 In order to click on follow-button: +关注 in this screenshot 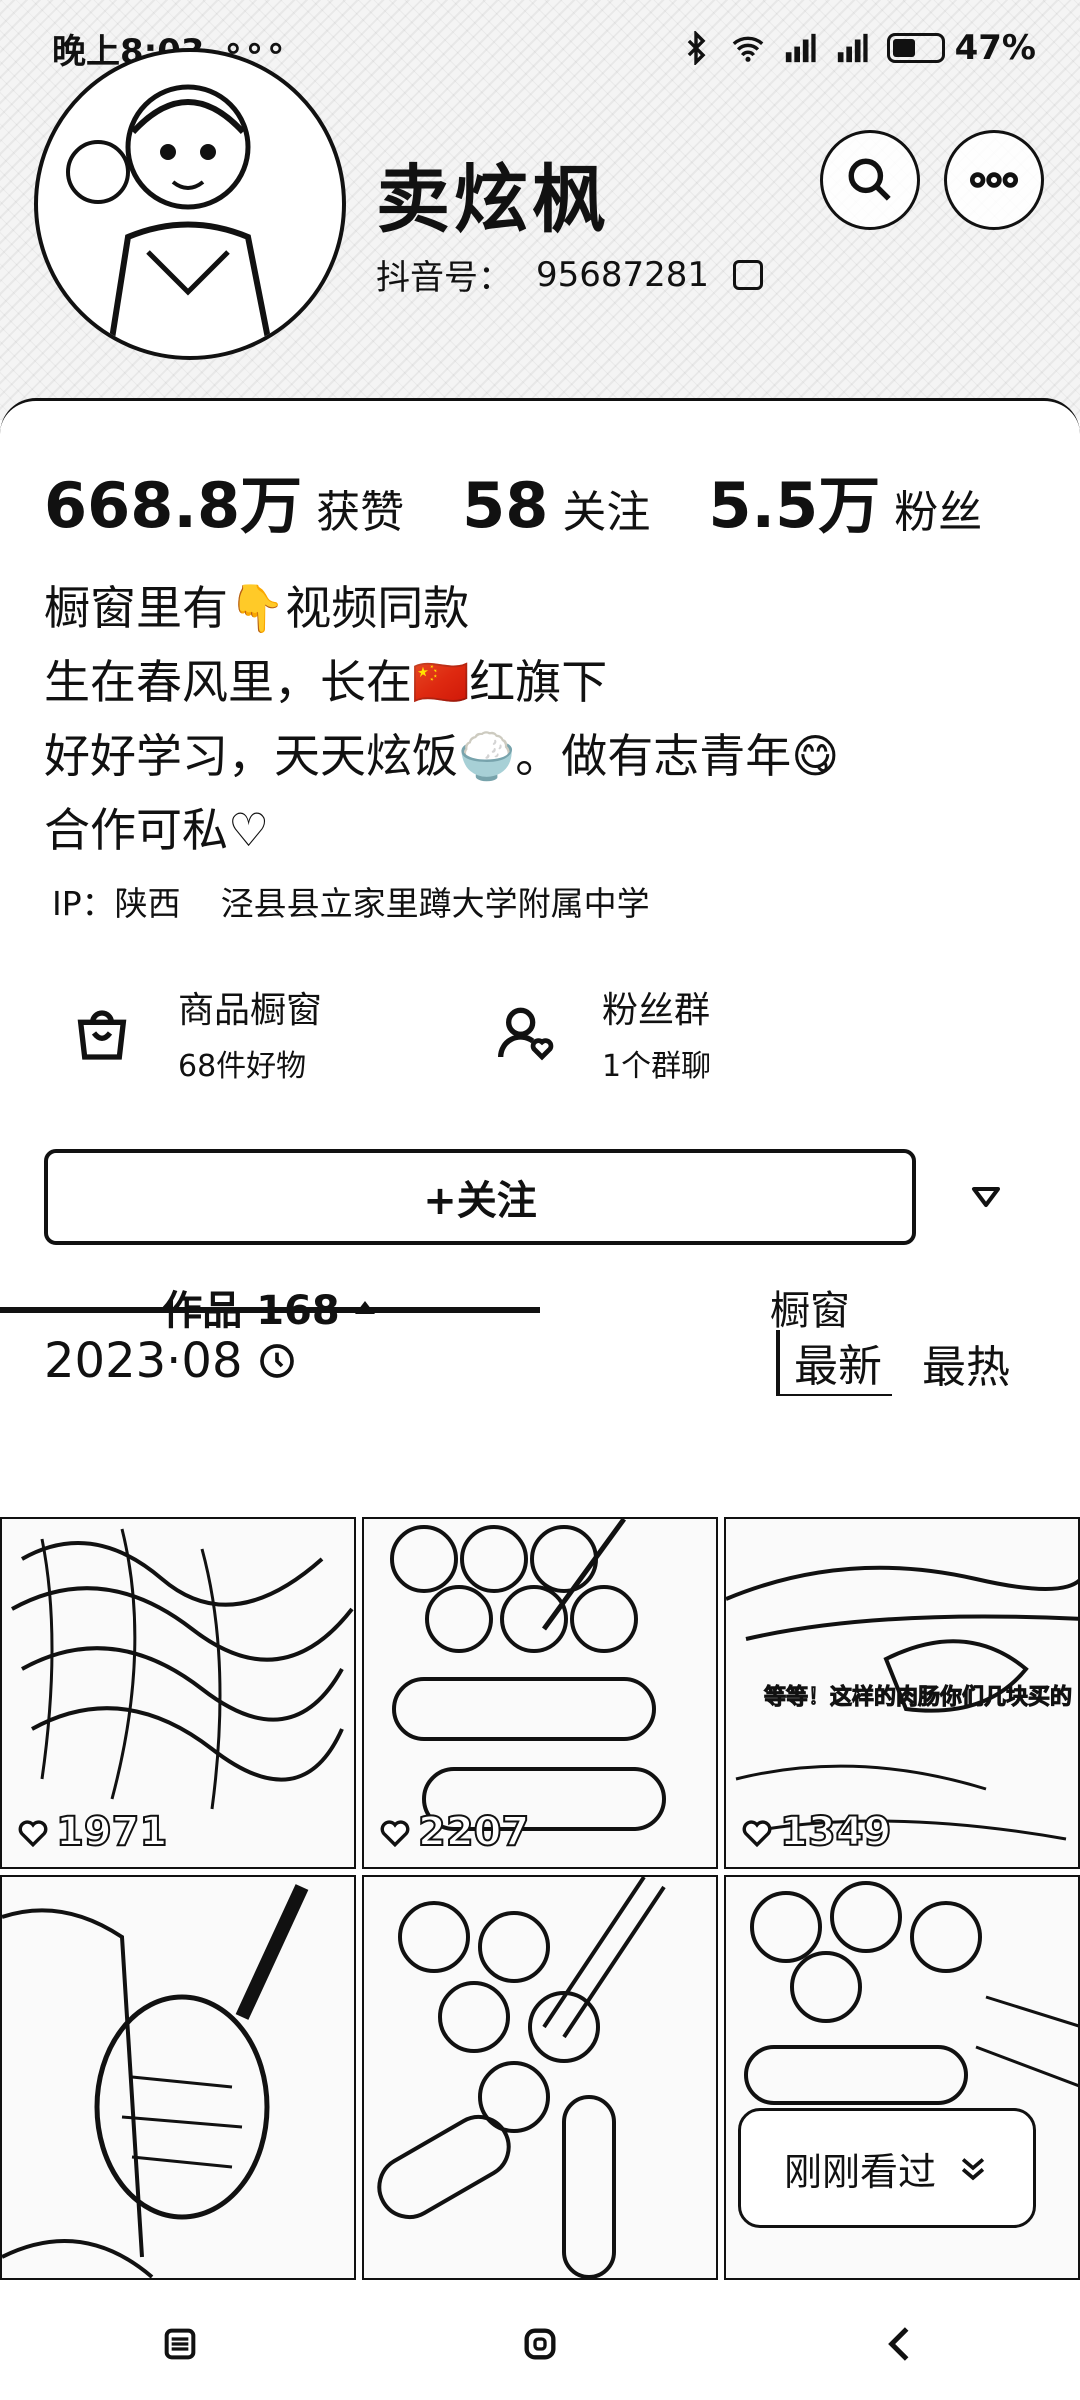, I will do `click(480, 1197)`.